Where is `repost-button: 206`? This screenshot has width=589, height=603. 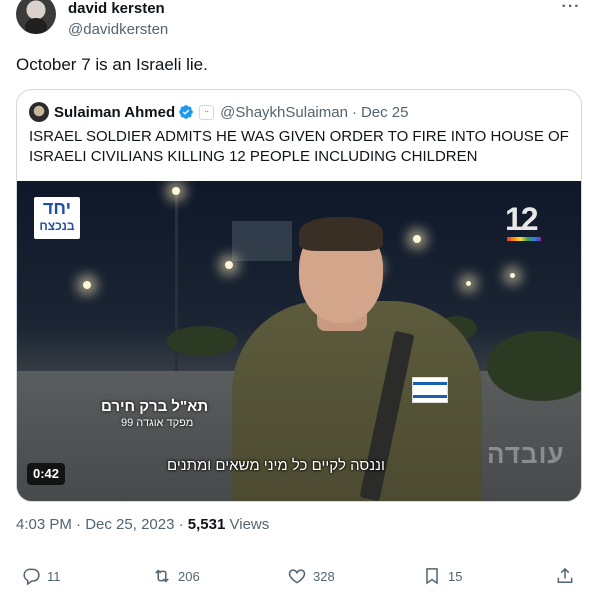
repost-button: 206 is located at coordinates (176, 576).